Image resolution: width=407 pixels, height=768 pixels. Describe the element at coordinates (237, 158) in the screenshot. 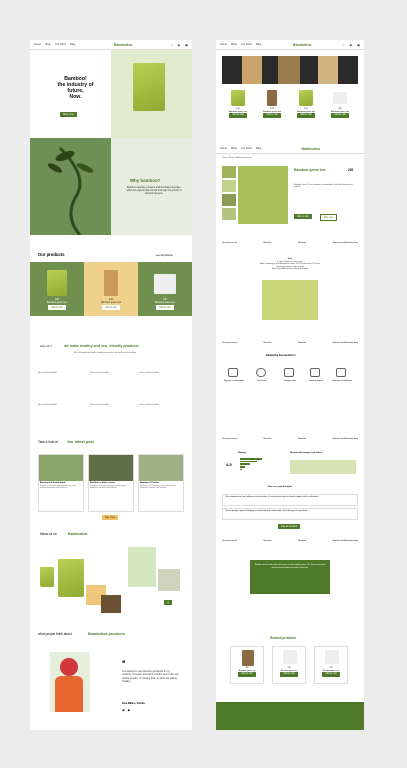

I see `breadcrumb: Home / Shop / Bamboo green tea` at that location.